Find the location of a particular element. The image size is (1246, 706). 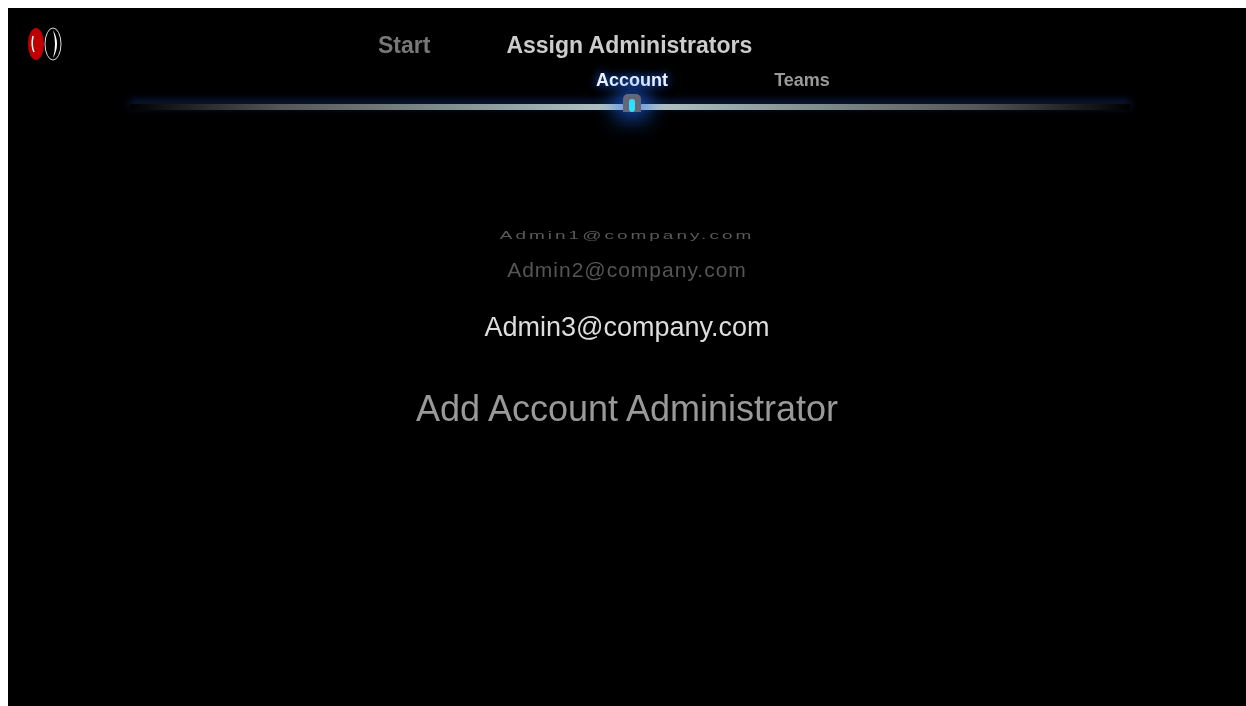

breadcrumb-item: Assign Administrators is located at coordinates (629, 45).